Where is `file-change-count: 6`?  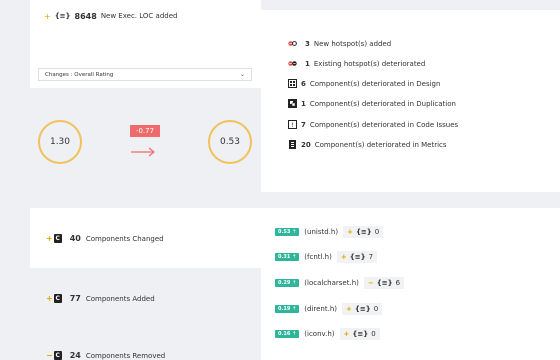 file-change-count: 6 is located at coordinates (398, 283).